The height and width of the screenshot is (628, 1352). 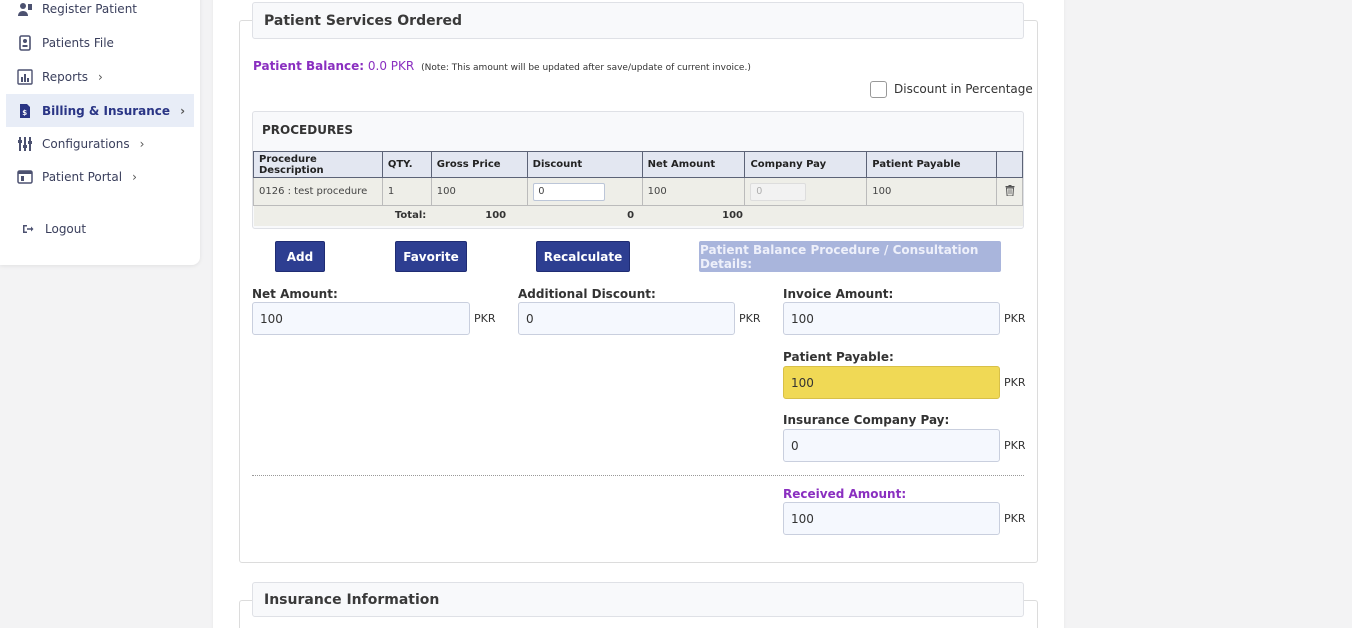 I want to click on col-gross-price: Gross Price, so click(x=479, y=164).